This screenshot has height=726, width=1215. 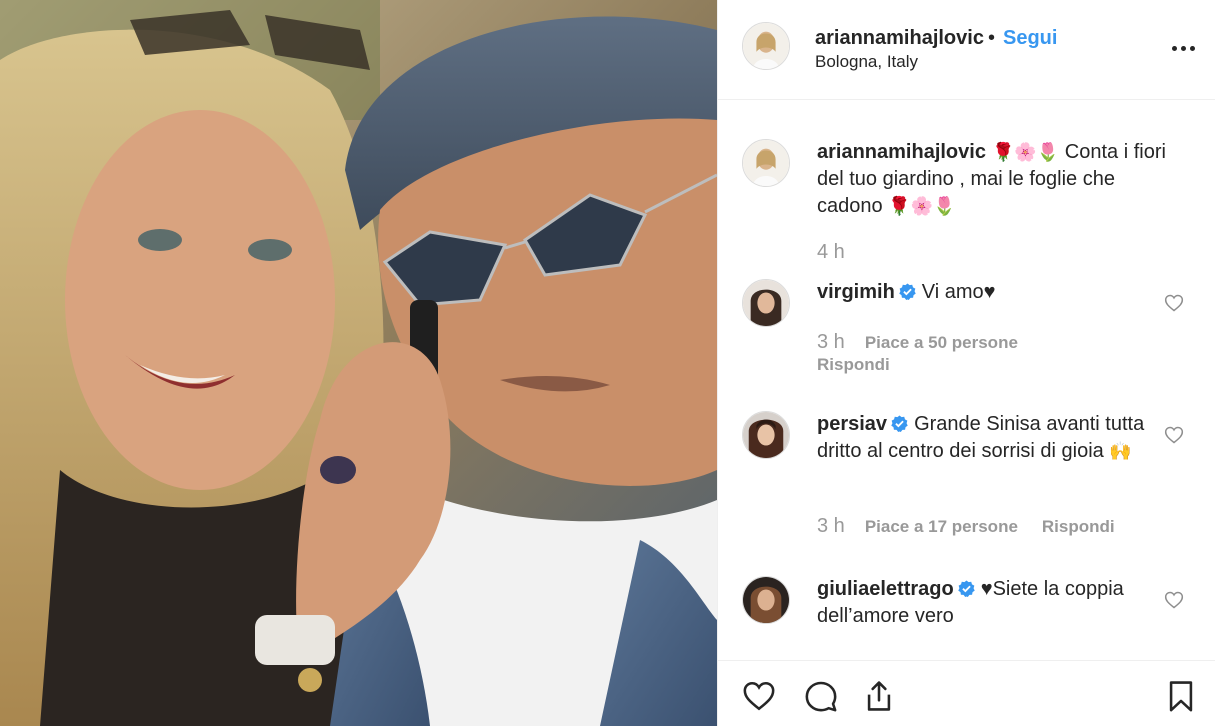 What do you see at coordinates (885, 589) in the screenshot?
I see `comment-username: giuliaelettrago` at bounding box center [885, 589].